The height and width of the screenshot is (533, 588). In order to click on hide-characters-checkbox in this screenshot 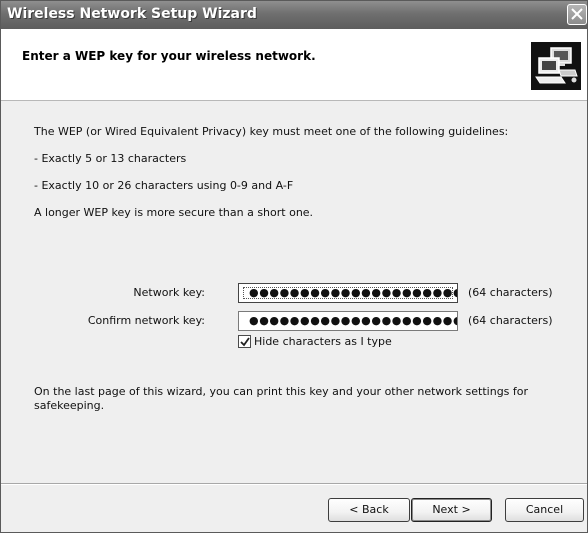, I will do `click(244, 341)`.